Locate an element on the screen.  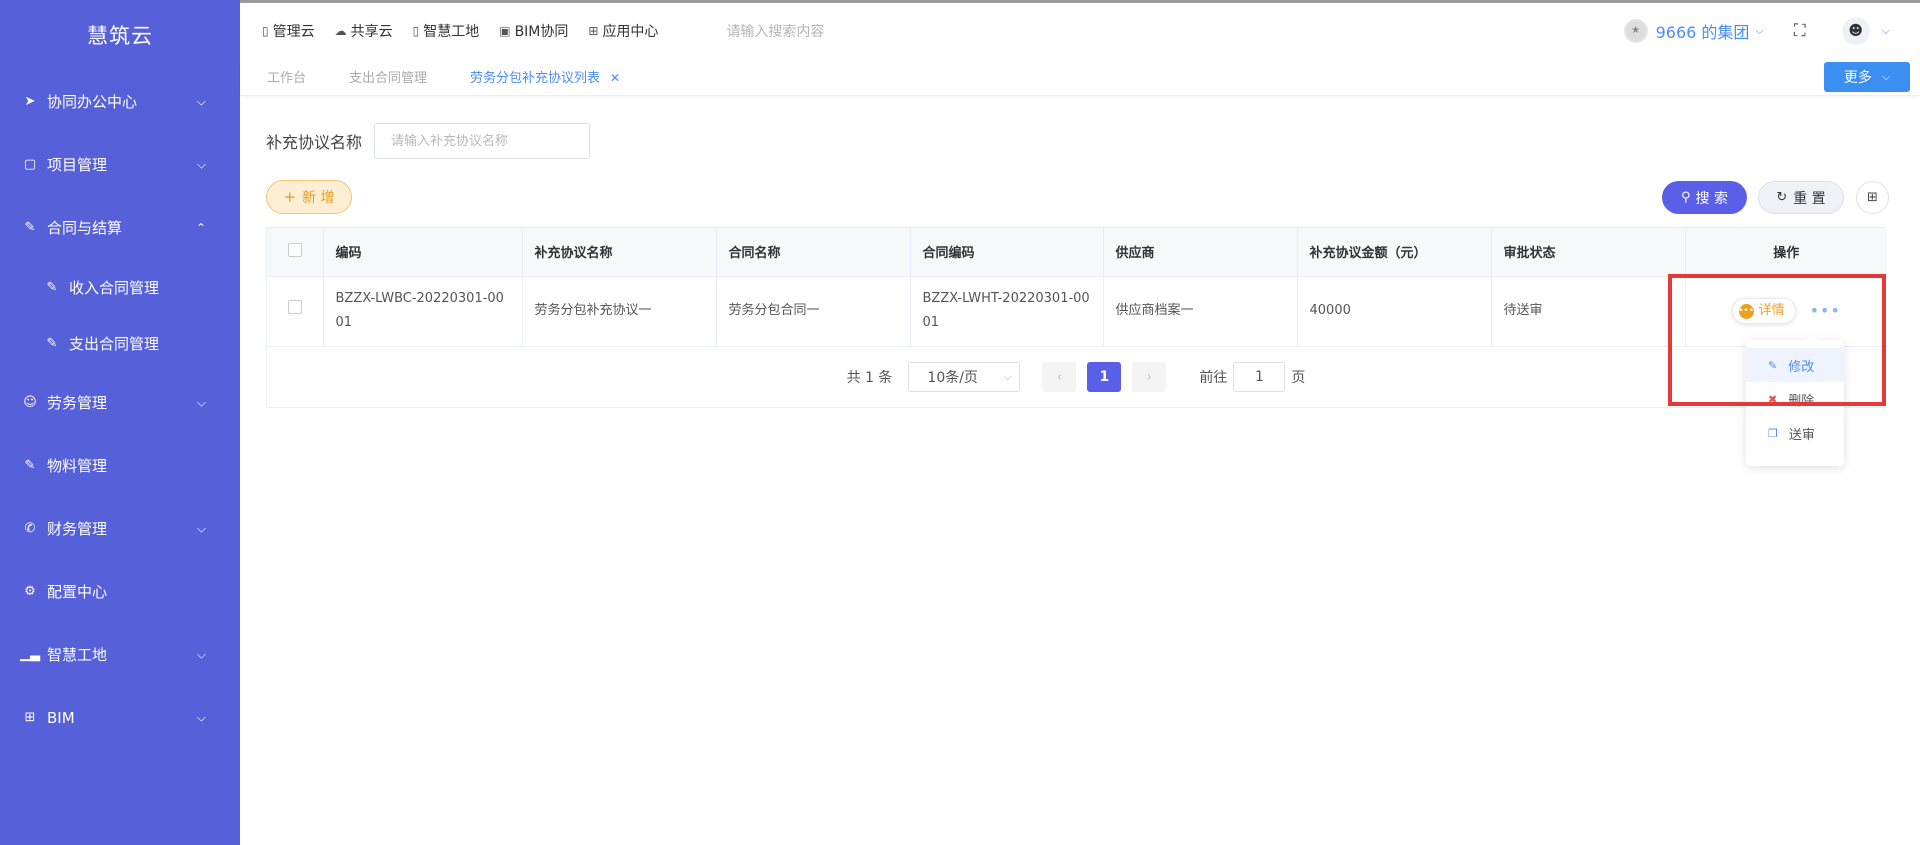
prev-page-button: ‹ is located at coordinates (1059, 377).